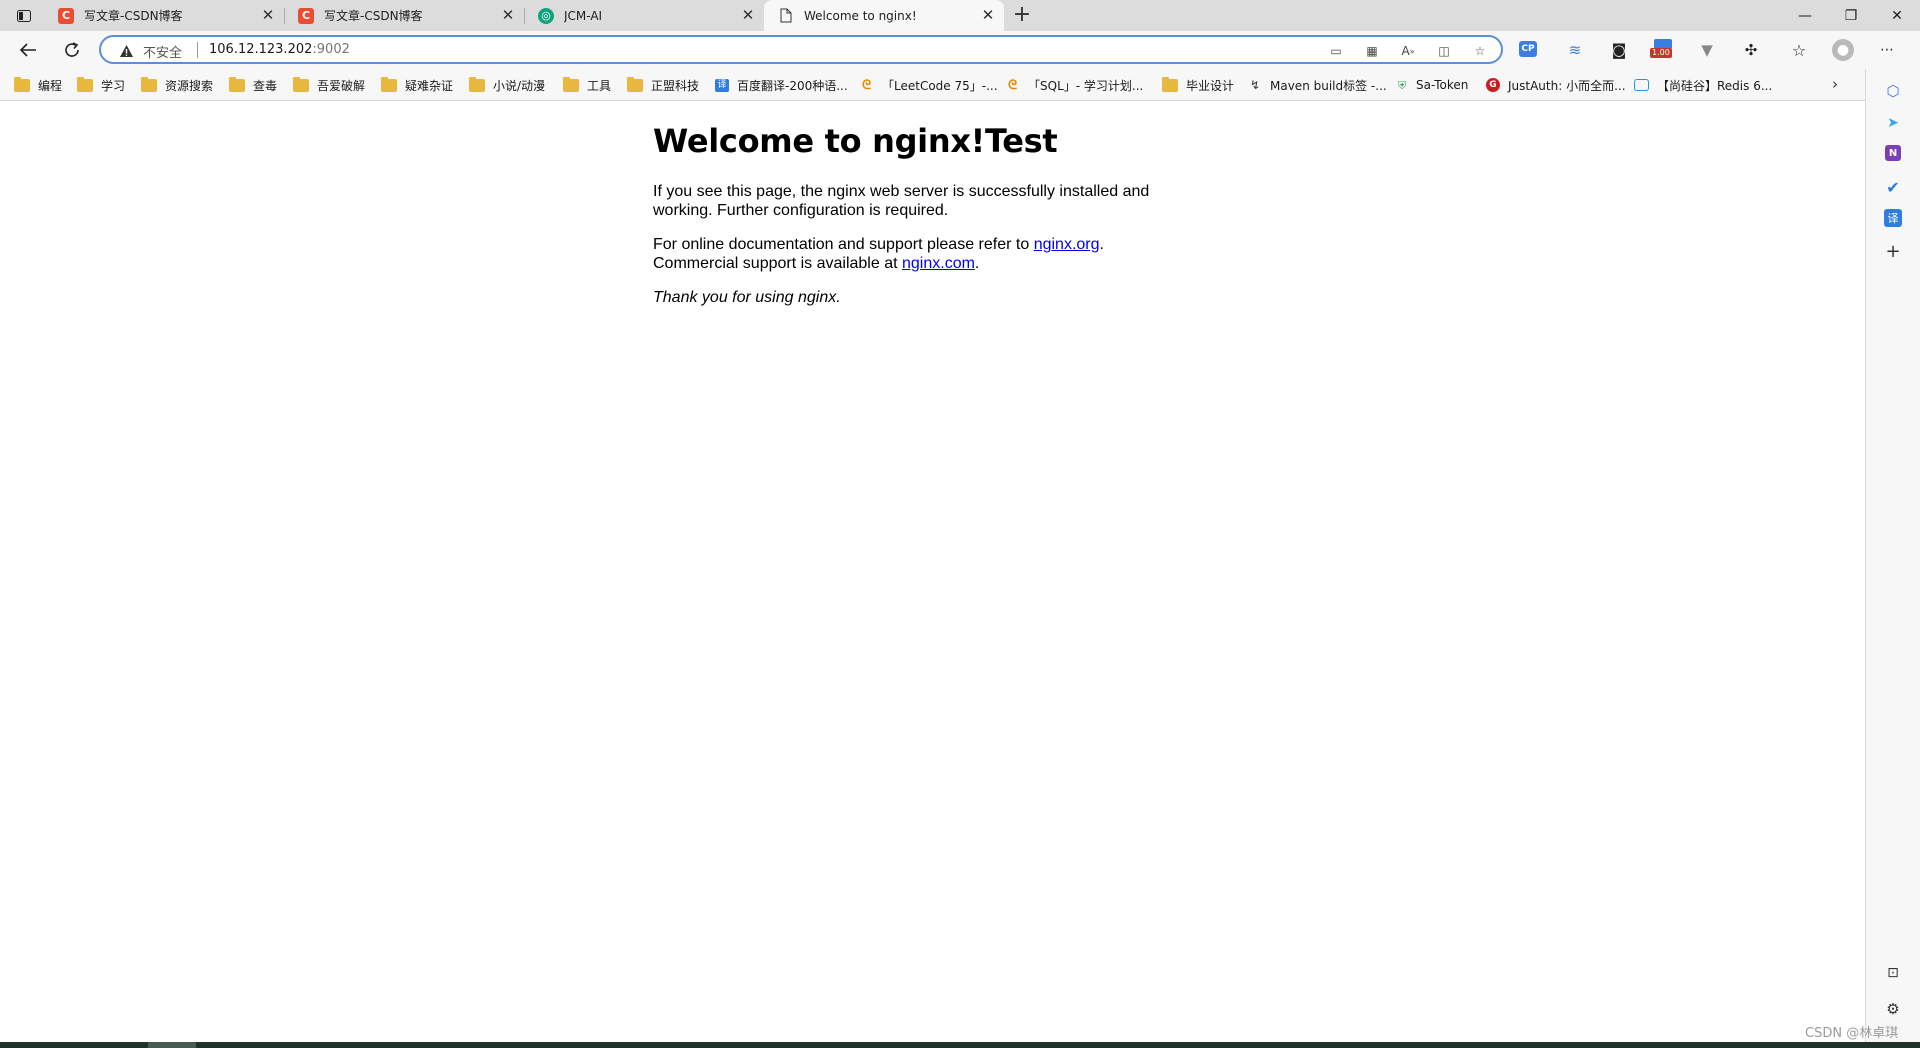 The width and height of the screenshot is (1920, 1048). Describe the element at coordinates (1835, 84) in the screenshot. I see `bookmarks-overflow-chevron-icon: ›` at that location.